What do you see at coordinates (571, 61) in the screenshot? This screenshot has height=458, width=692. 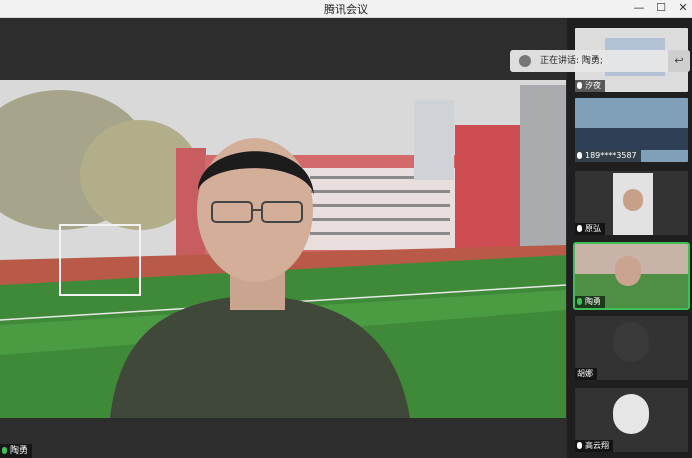 I see `speaking-text: 正在讲话: 陶勇;` at bounding box center [571, 61].